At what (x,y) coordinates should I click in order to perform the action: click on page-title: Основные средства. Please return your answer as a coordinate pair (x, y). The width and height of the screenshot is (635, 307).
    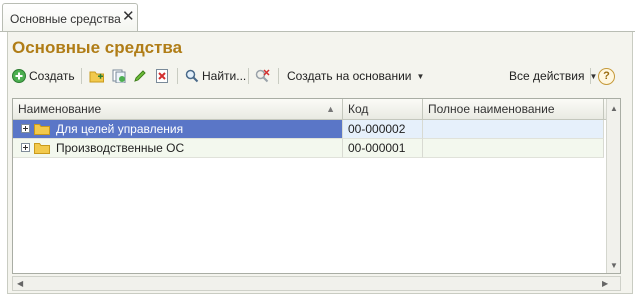
    Looking at the image, I should click on (97, 47).